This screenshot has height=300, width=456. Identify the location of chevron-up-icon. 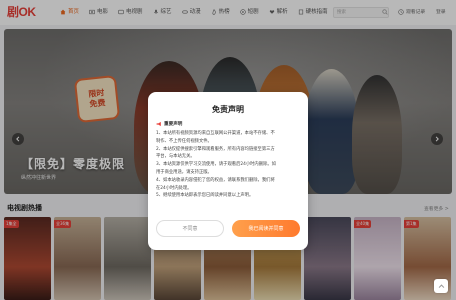
(441, 285).